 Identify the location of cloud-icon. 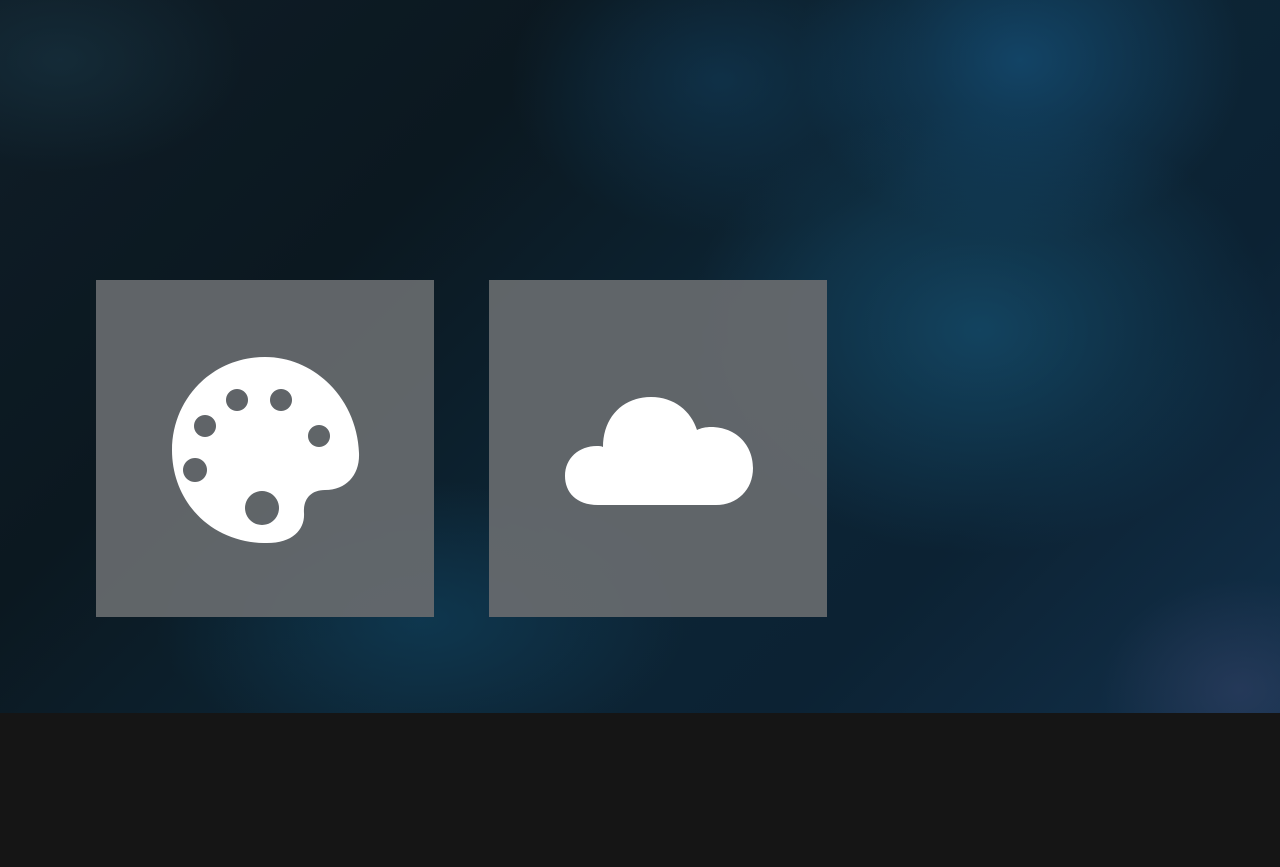
(659, 450).